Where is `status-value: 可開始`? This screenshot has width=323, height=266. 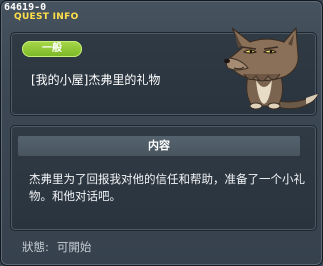 status-value: 可開始 is located at coordinates (74, 247).